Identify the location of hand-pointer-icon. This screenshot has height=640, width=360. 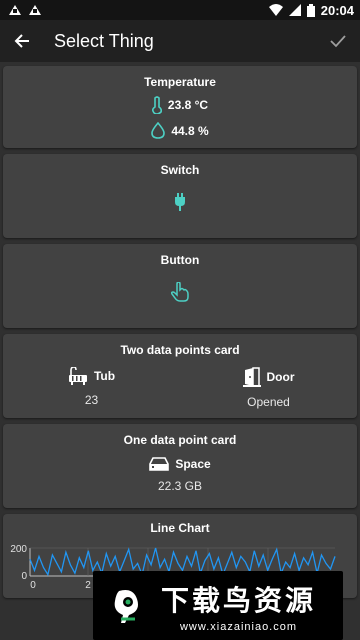
(180, 292).